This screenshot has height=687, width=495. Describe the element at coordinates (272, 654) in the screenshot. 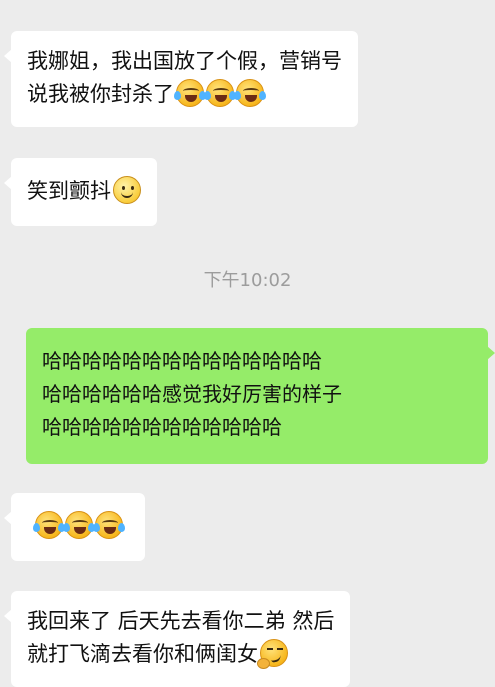

I see `smirking-face-icon` at that location.